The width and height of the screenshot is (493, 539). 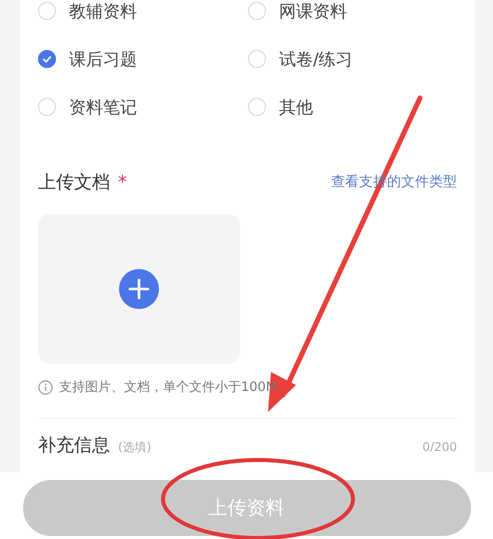 I want to click on optional-hint: (选填), so click(x=135, y=447).